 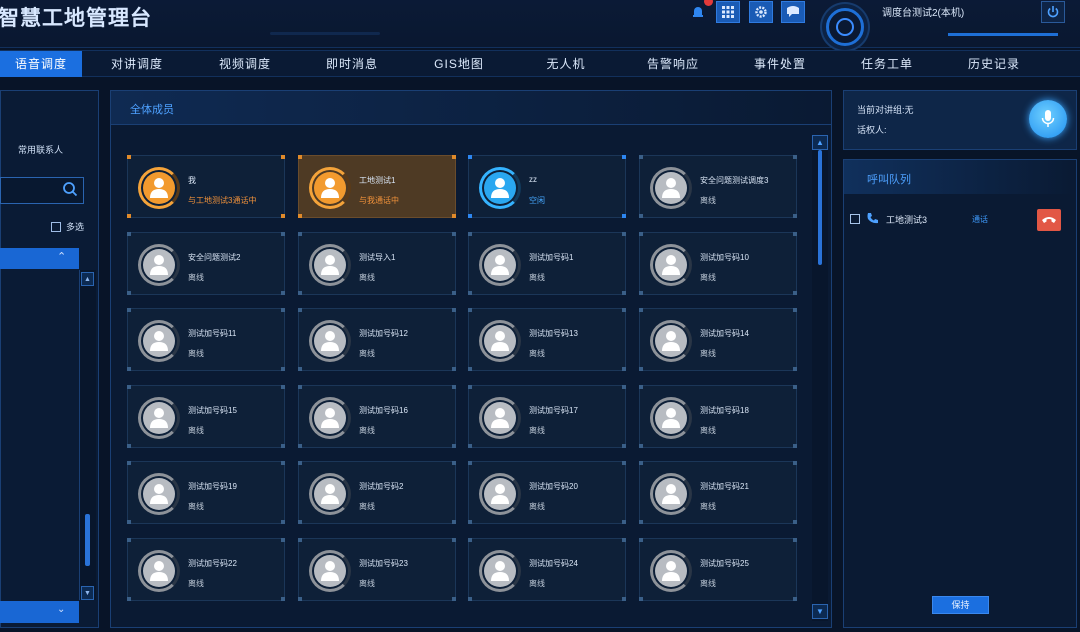 I want to click on member-status: 与工地测试3通话中, so click(x=222, y=200).